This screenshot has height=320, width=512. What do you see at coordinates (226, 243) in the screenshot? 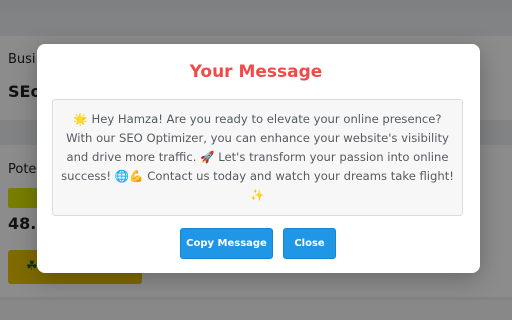
I see `copy-message-button: Copy Message` at bounding box center [226, 243].